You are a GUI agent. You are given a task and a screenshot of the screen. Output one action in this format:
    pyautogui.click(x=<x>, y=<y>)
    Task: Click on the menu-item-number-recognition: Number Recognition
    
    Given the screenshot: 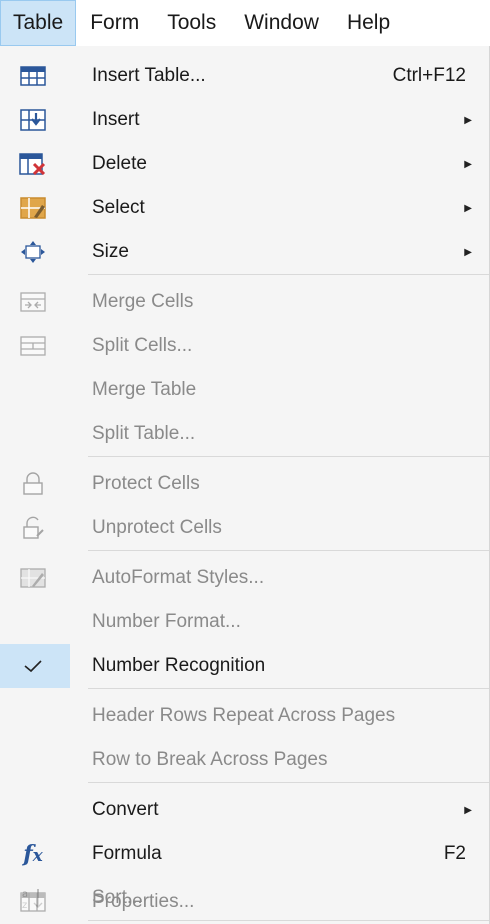 What is the action you would take?
    pyautogui.click(x=245, y=666)
    